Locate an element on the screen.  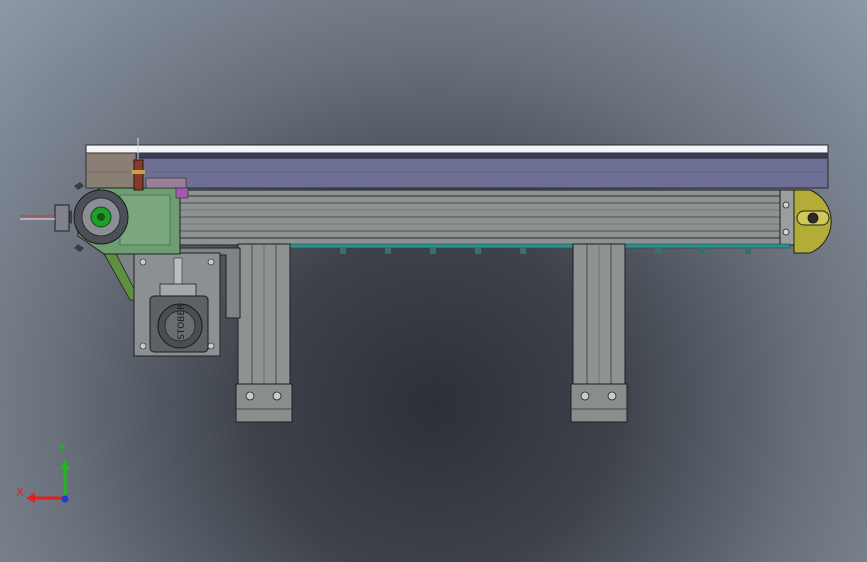
triad-z-axis is located at coordinates (65, 499).